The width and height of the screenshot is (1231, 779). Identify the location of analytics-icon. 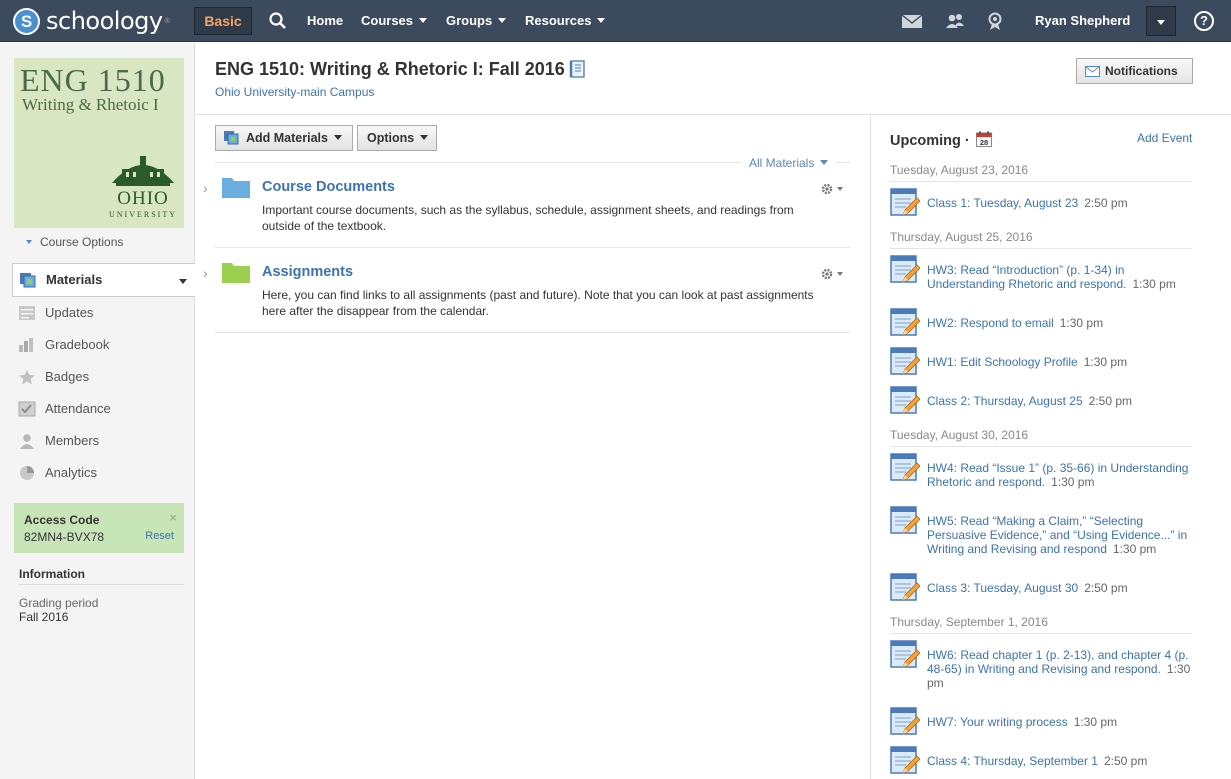
(27, 473).